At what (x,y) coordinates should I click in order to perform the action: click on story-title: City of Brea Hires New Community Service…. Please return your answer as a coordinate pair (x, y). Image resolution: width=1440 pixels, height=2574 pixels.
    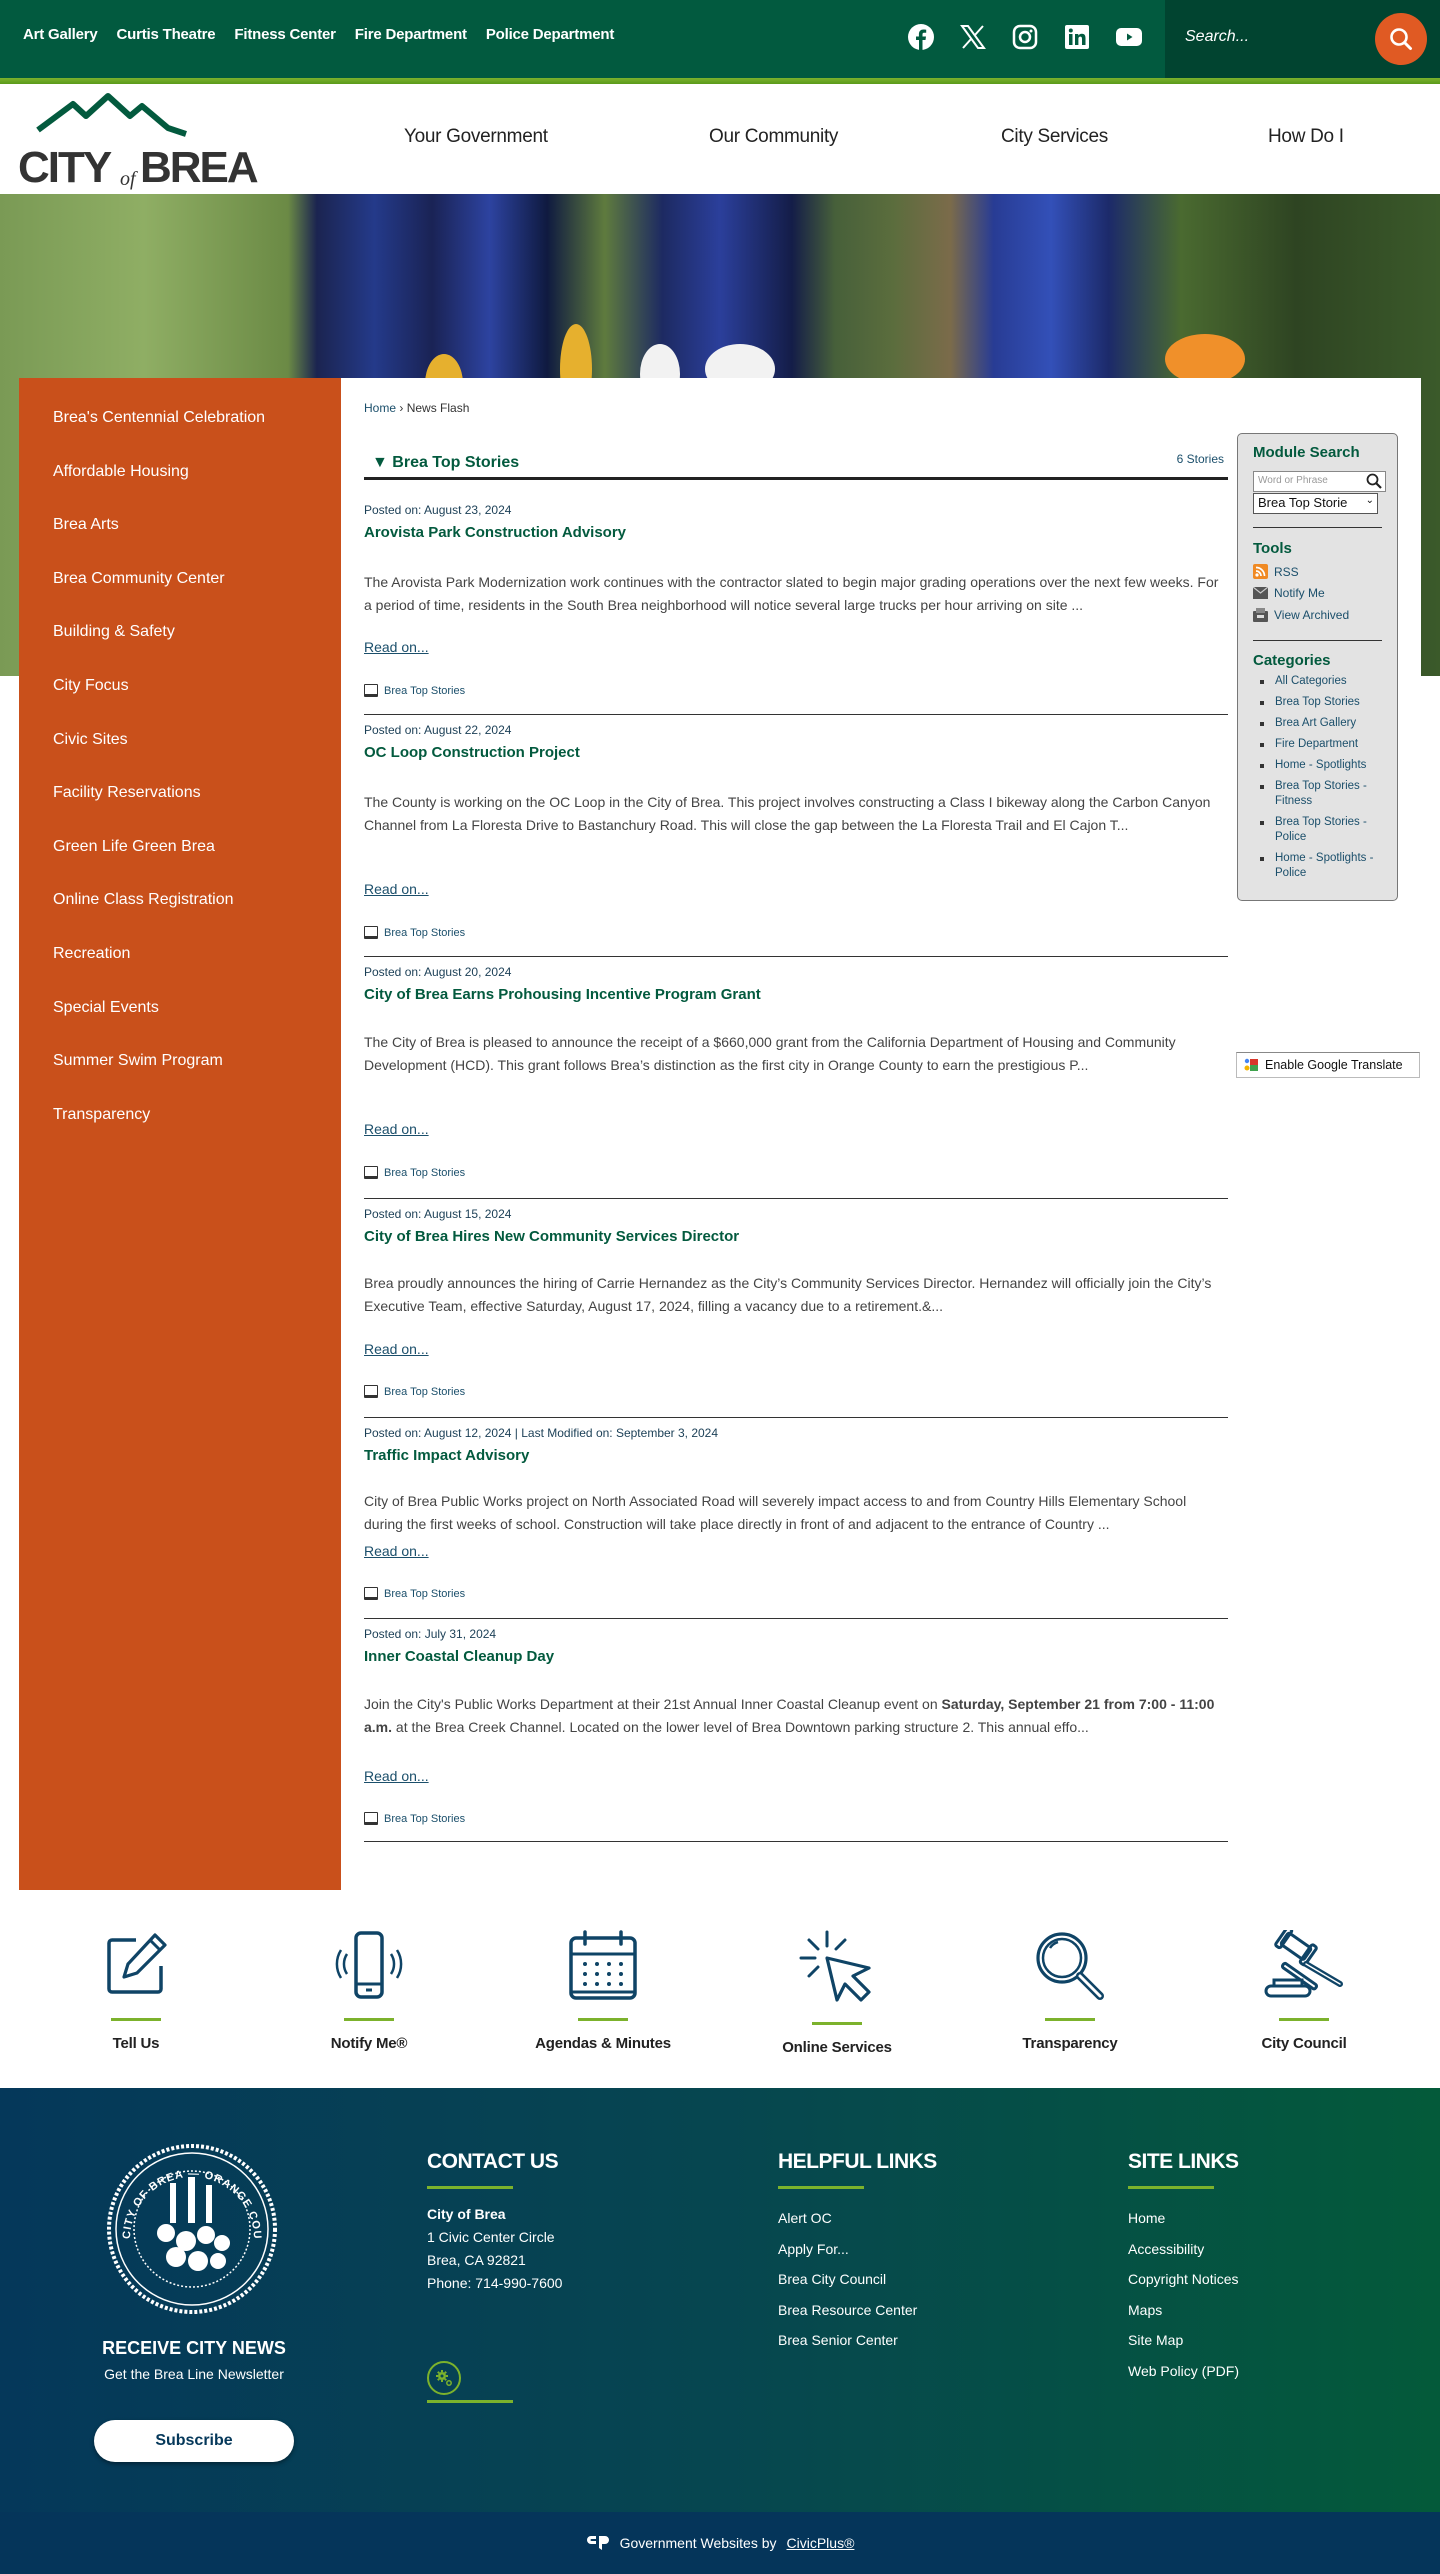
    Looking at the image, I should click on (551, 1236).